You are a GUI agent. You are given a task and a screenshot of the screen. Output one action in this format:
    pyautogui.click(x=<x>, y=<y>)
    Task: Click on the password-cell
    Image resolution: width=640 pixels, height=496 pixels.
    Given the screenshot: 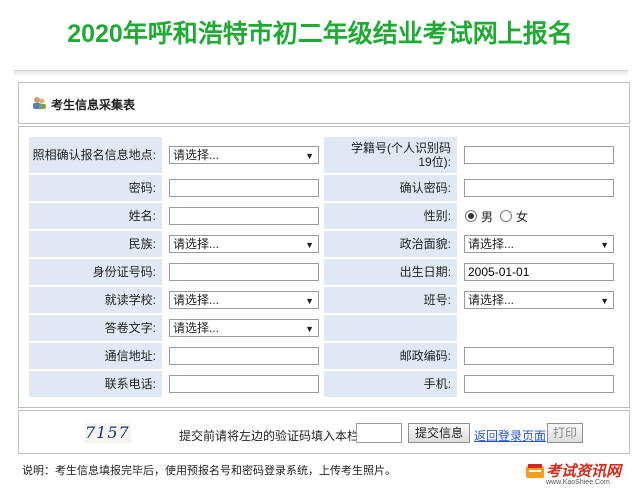 What is the action you would take?
    pyautogui.click(x=243, y=188)
    